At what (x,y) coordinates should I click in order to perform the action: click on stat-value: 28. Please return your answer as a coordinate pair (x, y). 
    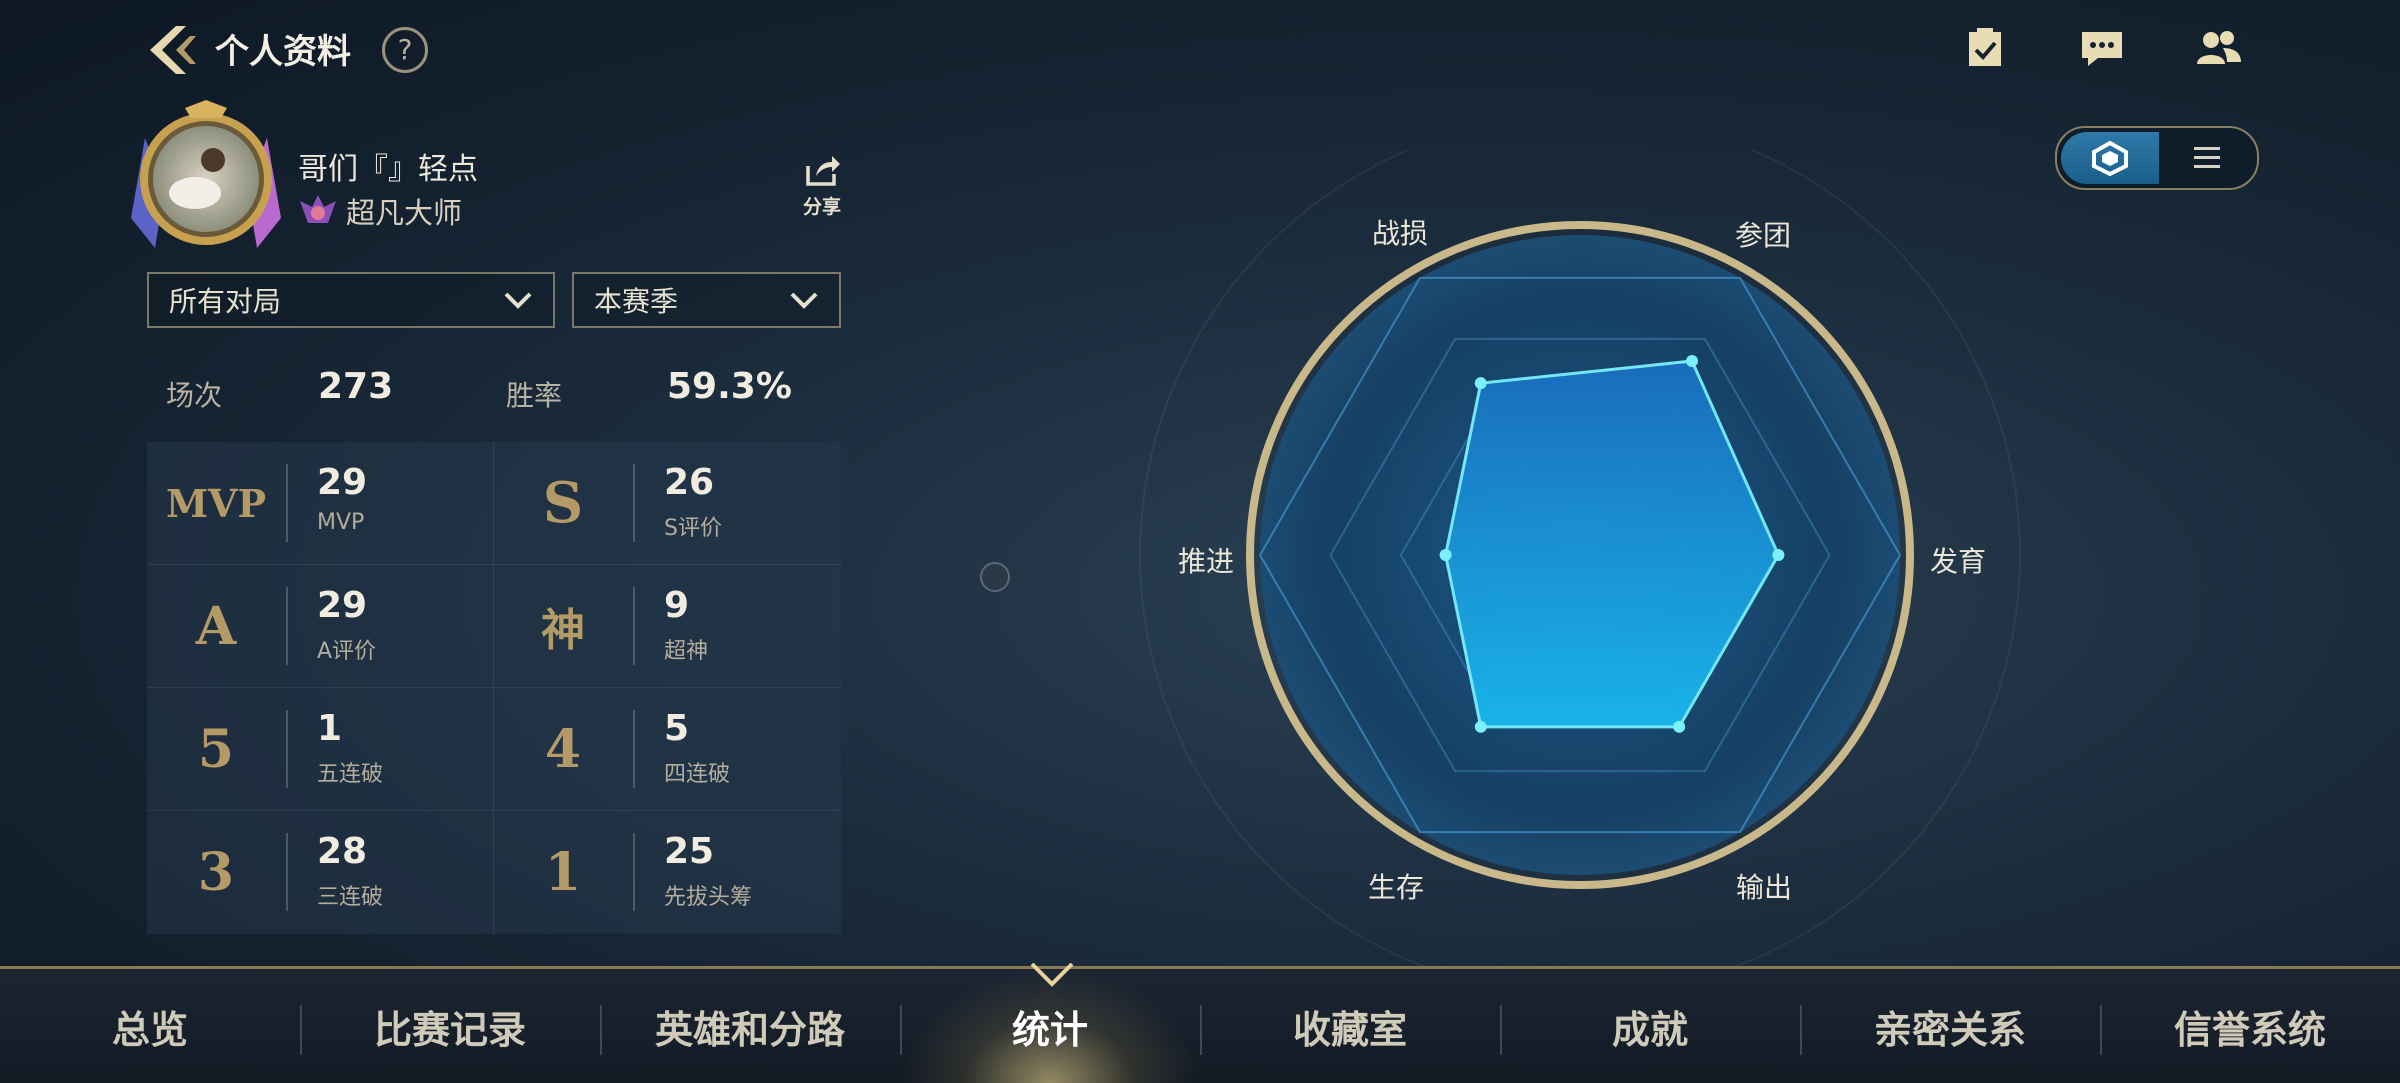
    Looking at the image, I should click on (342, 851).